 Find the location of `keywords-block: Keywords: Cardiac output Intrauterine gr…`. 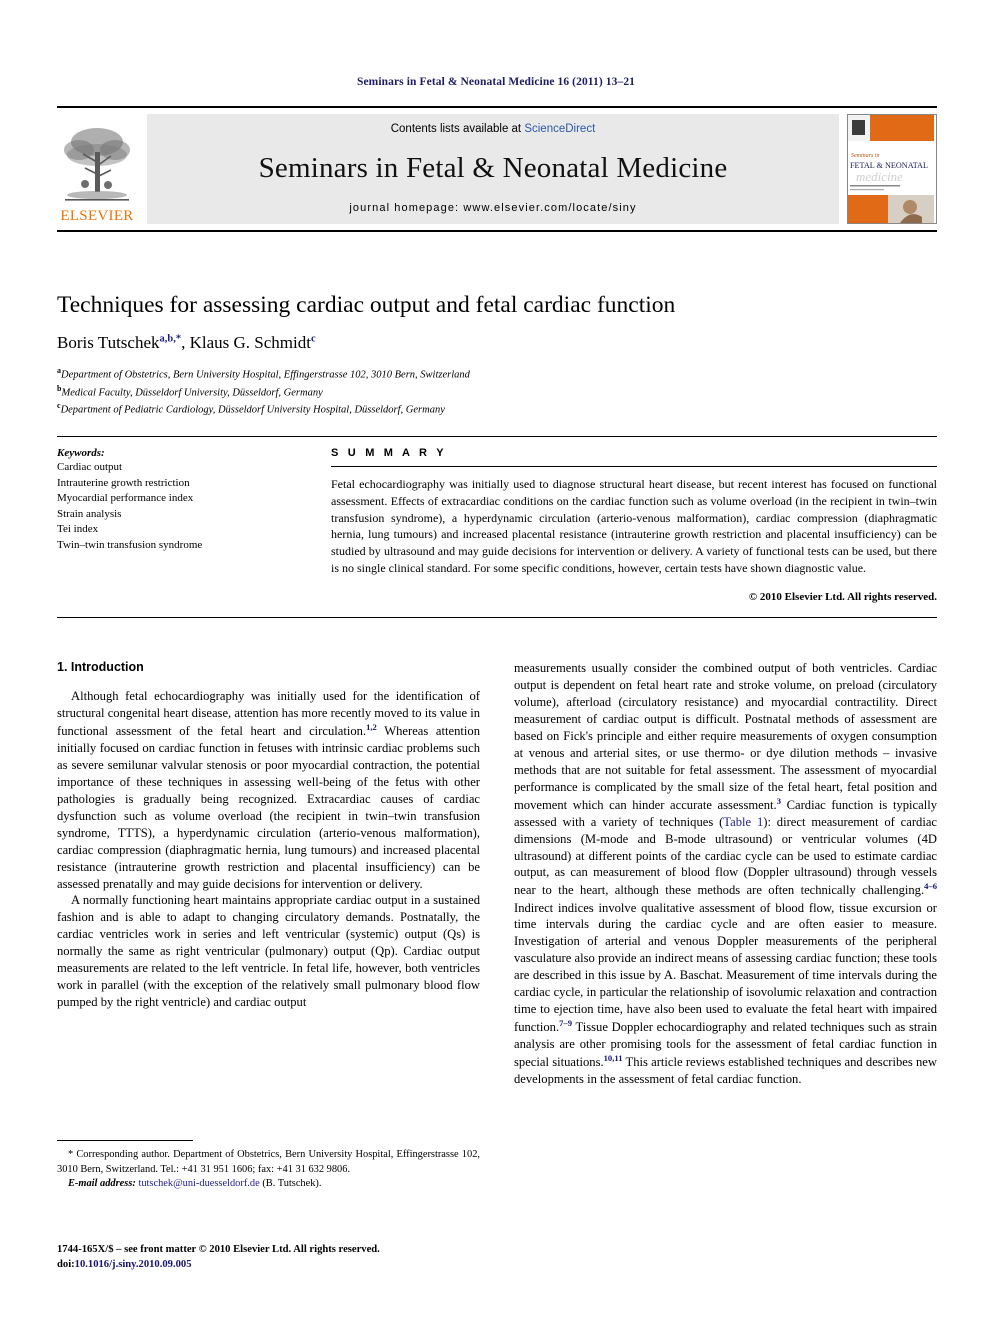

keywords-block: Keywords: Cardiac output Intrauterine gr… is located at coordinates (181, 527).